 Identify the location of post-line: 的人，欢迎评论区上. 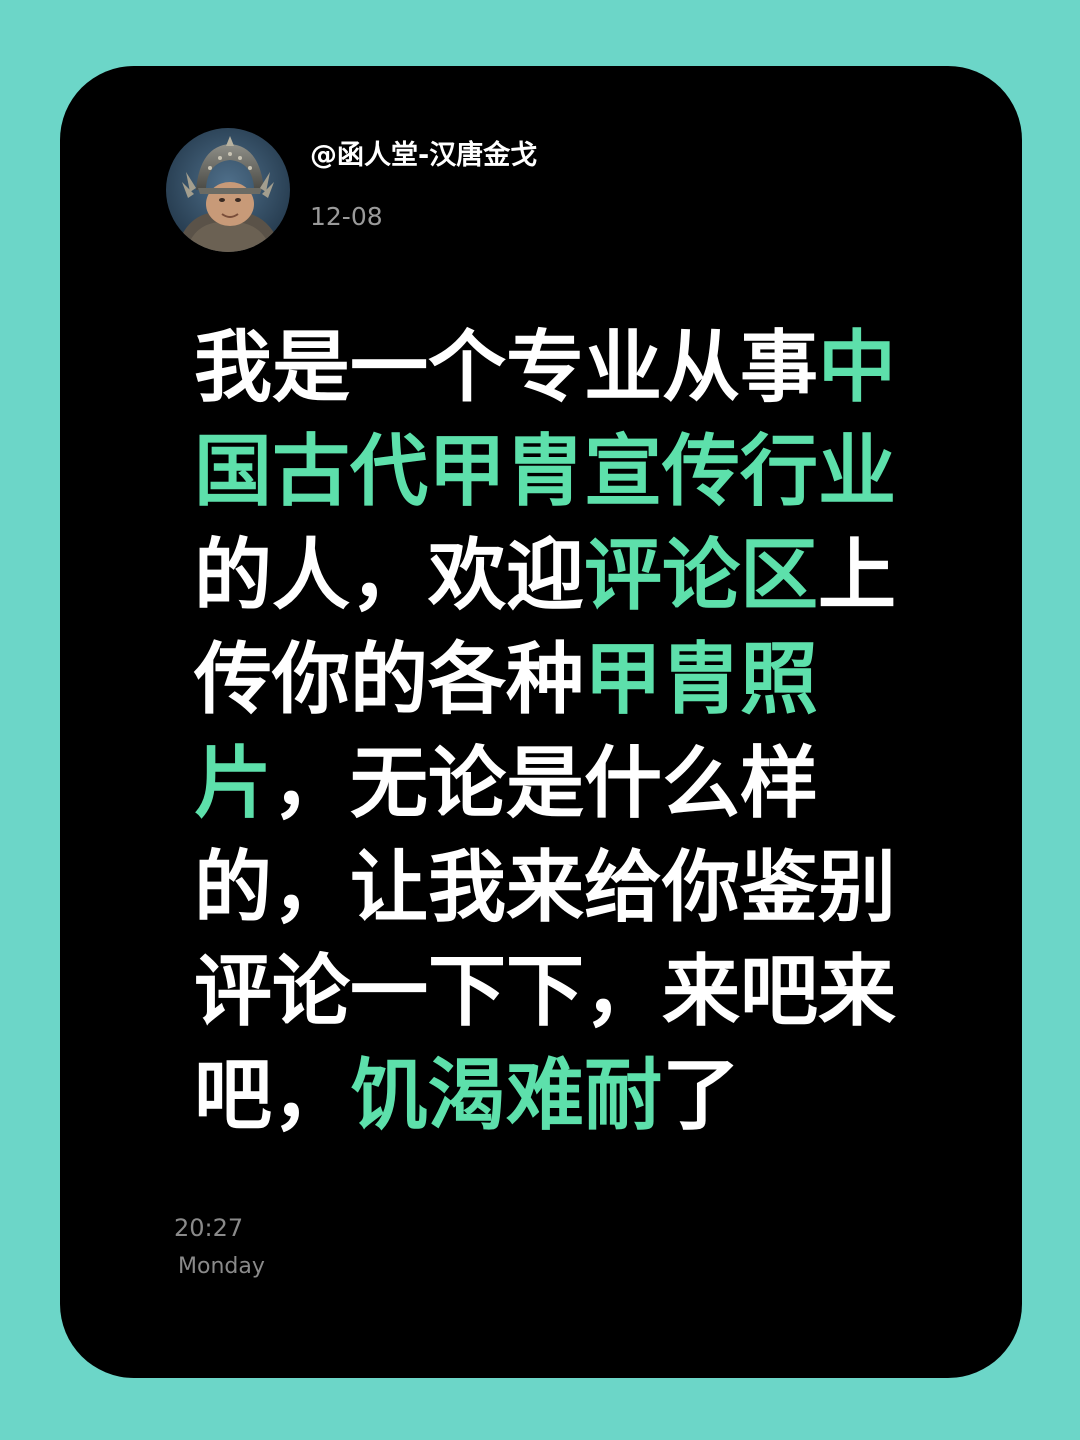
(554, 576).